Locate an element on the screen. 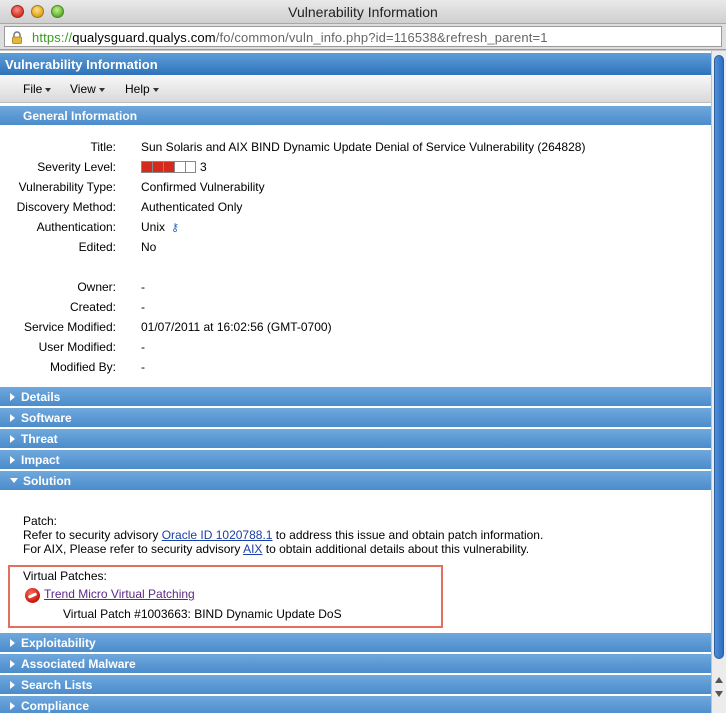  menu-view-label: View is located at coordinates (83, 89).